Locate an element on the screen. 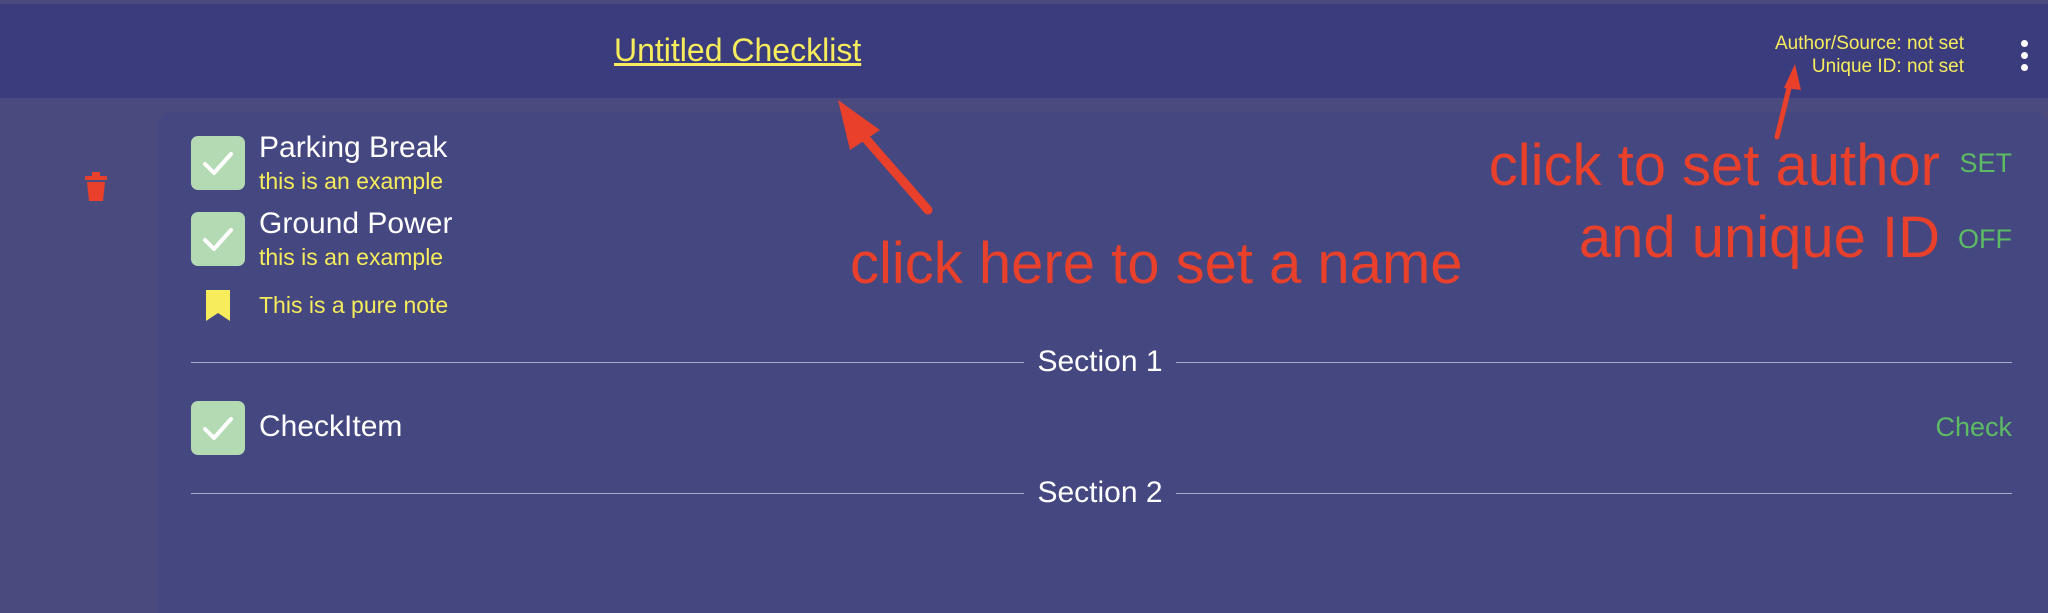 This screenshot has width=2048, height=613. checklist-title: Untitled Checklist is located at coordinates (737, 50).